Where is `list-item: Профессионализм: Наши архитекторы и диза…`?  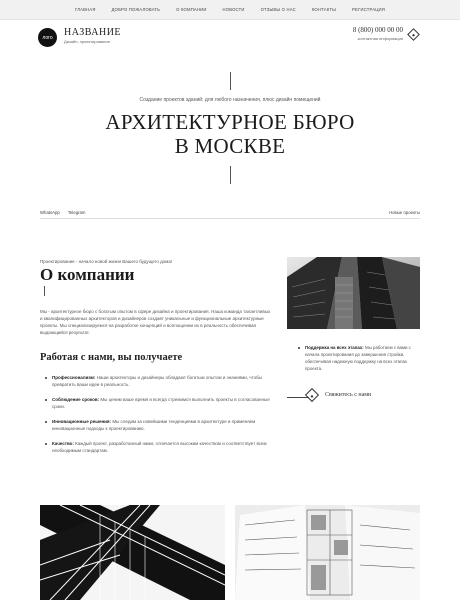
list-item: Профессионализм: Наши архитекторы и диза… is located at coordinates (160, 381).